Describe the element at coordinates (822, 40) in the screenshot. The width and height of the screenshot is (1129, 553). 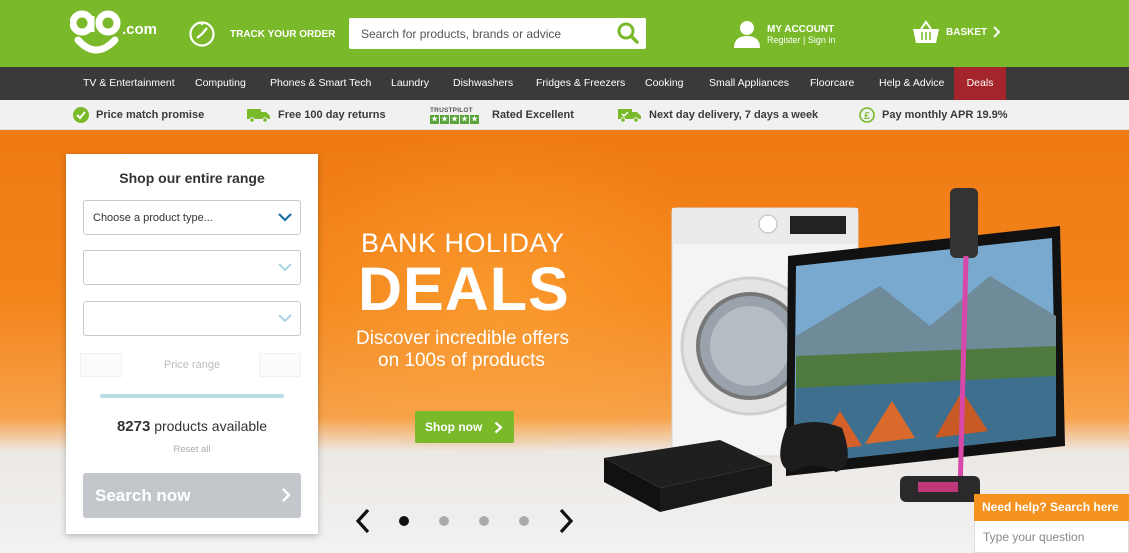
I see `signin-link: Sign in` at that location.